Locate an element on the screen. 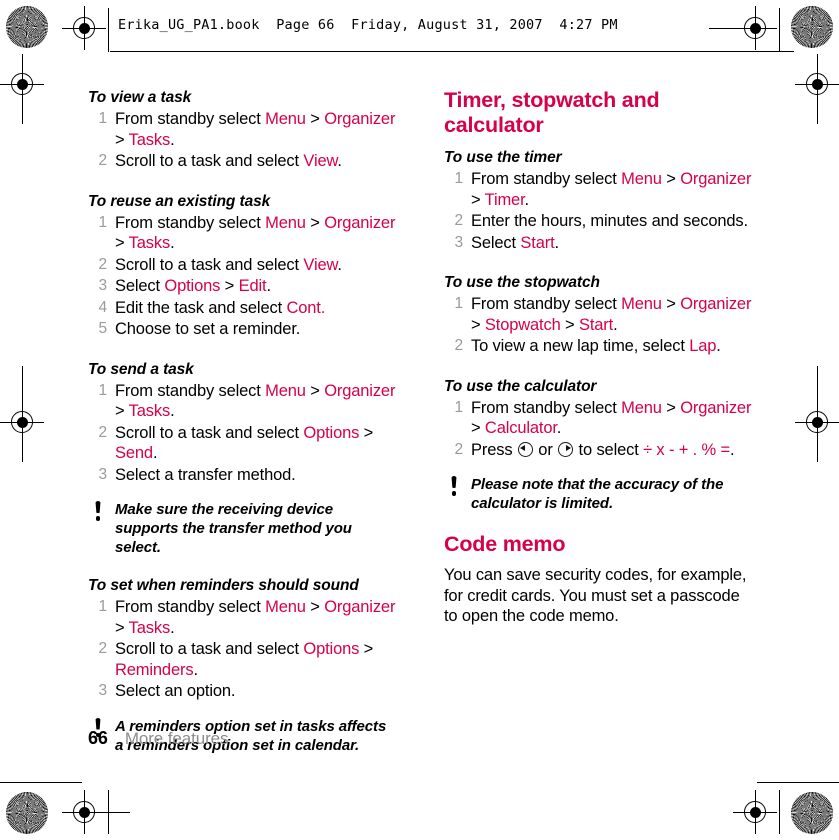  text-run: Choose to set a reminder. is located at coordinates (208, 329).